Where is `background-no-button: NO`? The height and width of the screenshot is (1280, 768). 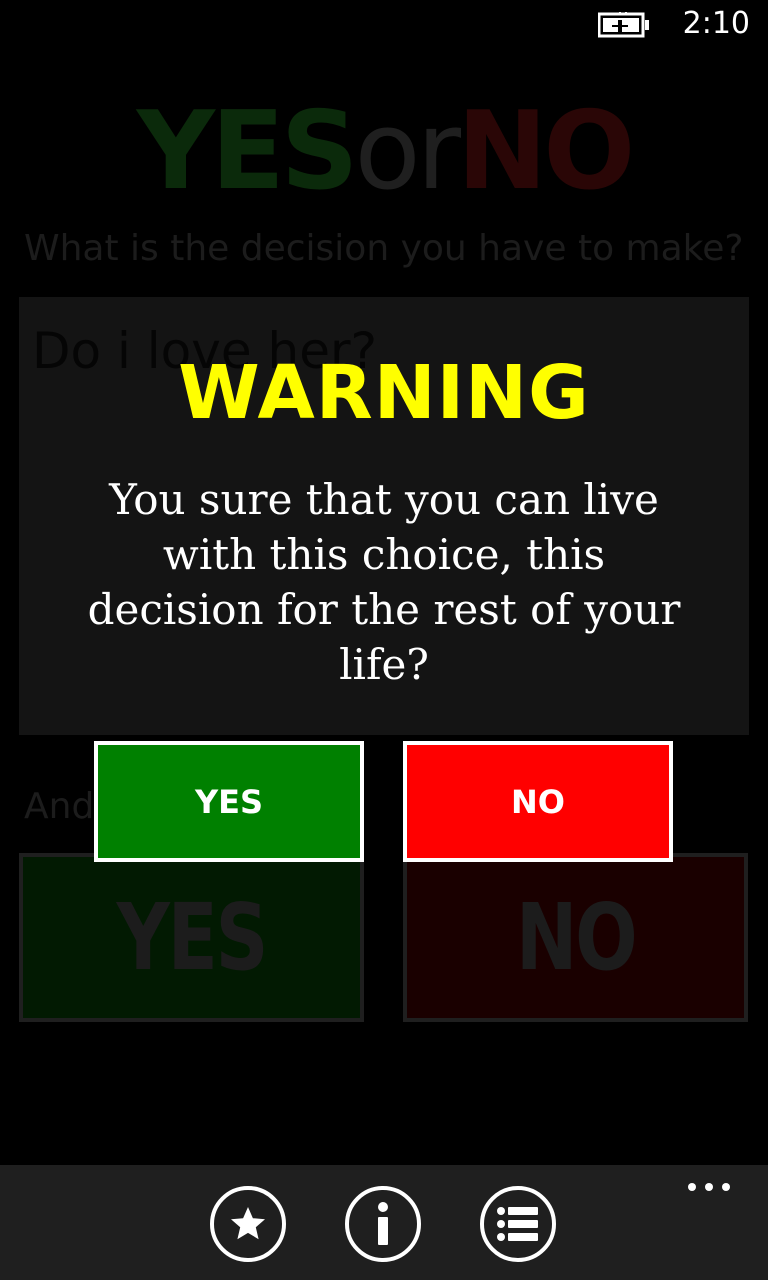 background-no-button: NO is located at coordinates (575, 937).